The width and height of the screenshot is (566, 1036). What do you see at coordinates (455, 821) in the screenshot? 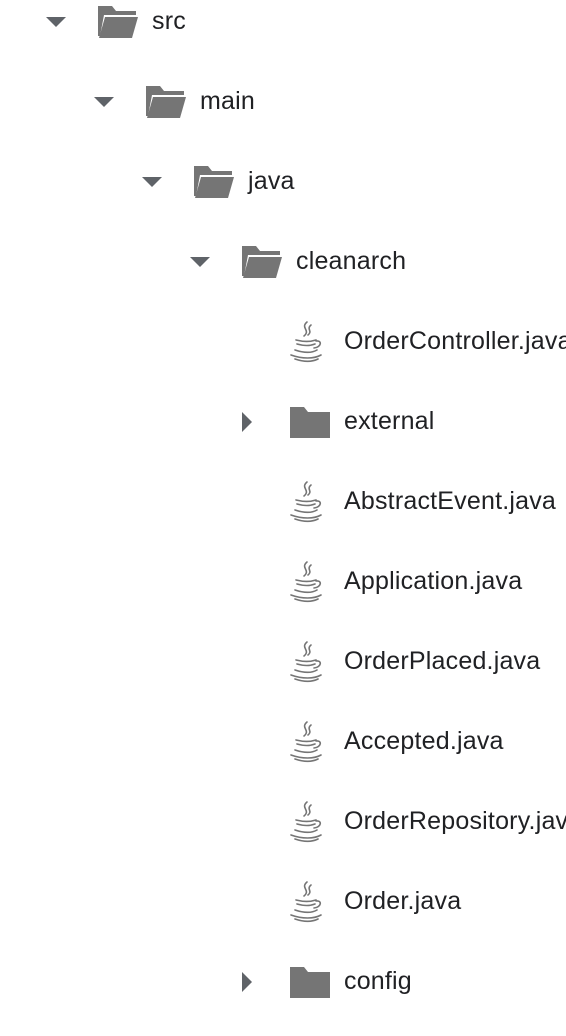
I see `tree-item-label: OrderRepository.java` at bounding box center [455, 821].